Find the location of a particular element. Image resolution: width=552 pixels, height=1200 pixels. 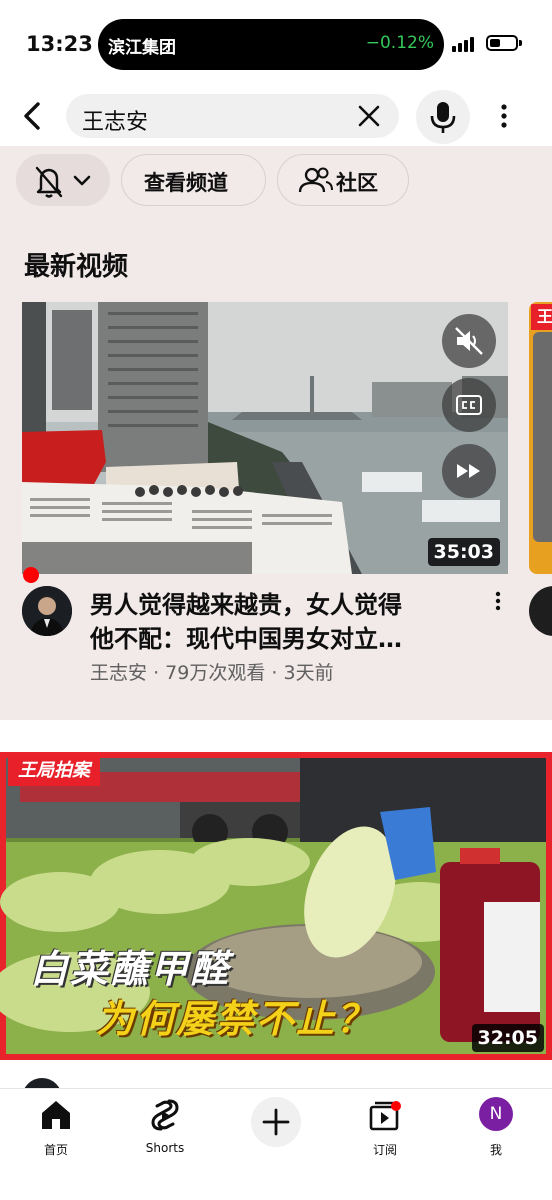

bell-off-icon is located at coordinates (63, 182).